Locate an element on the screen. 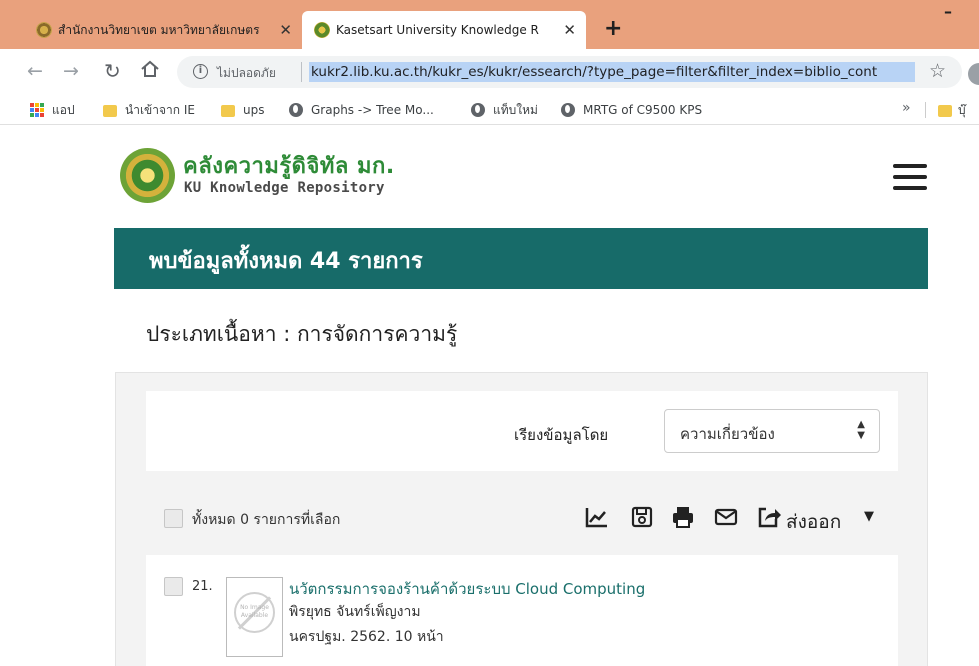 The image size is (979, 666). sort-selected-value: ความเกี่ยวข้อง is located at coordinates (727, 434).